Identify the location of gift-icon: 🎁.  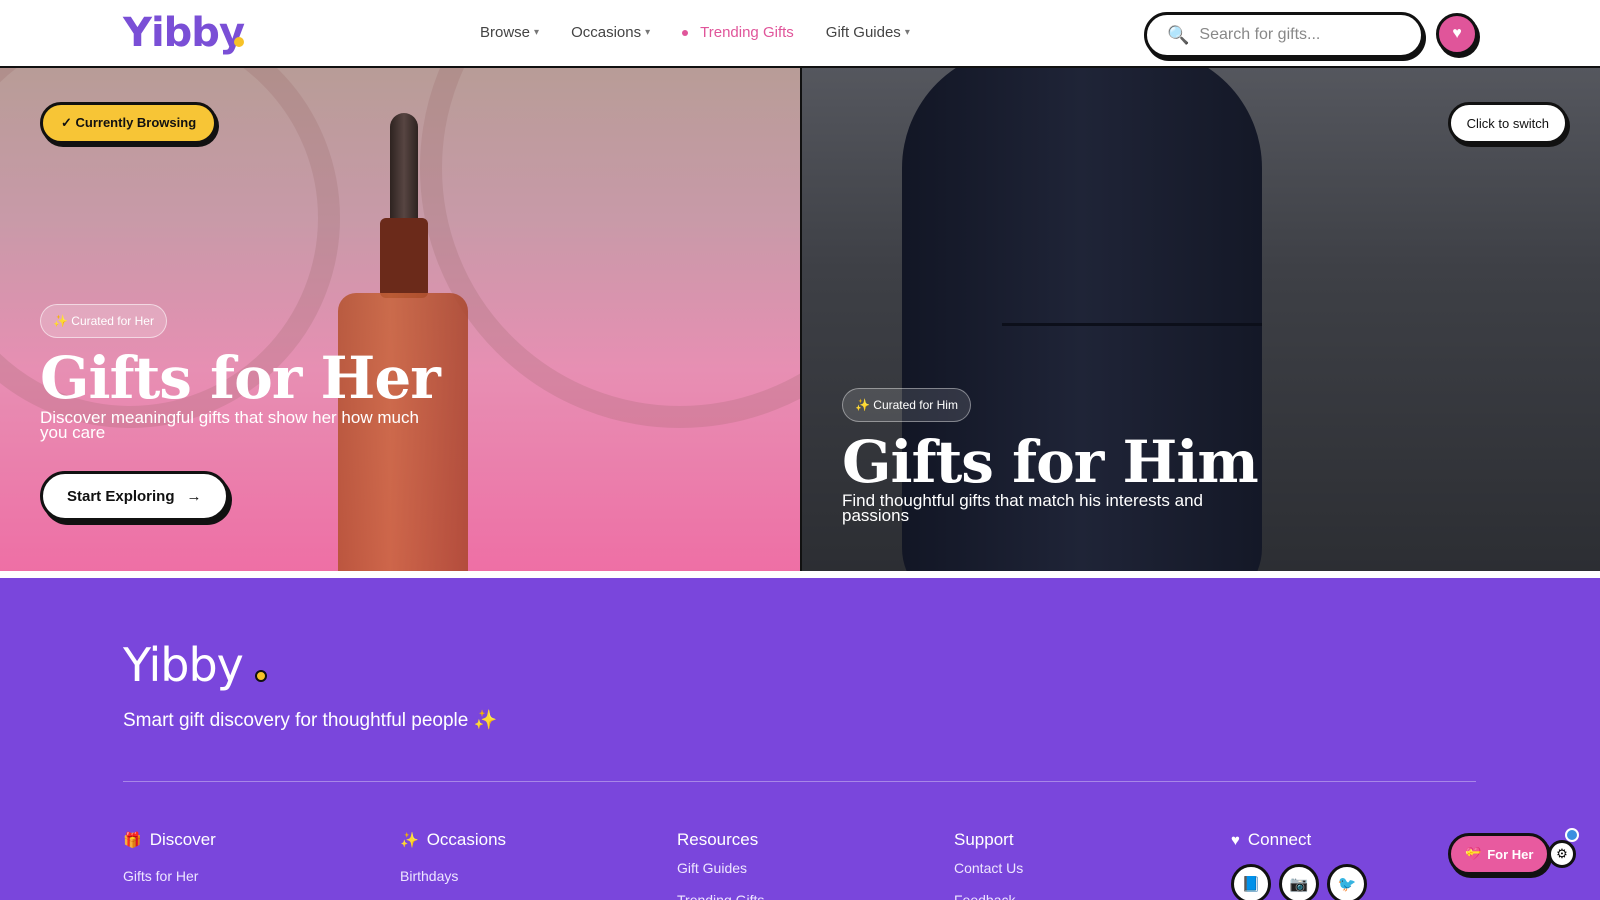
(132, 840).